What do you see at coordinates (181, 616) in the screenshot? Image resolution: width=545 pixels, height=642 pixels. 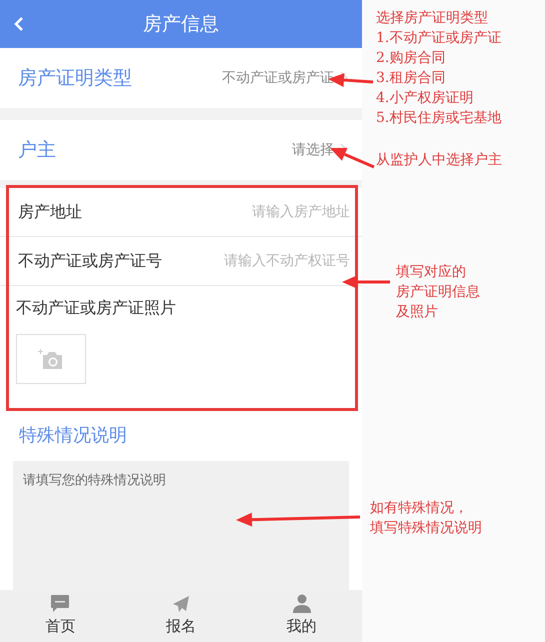 I see `tab-bar-item: 报名` at bounding box center [181, 616].